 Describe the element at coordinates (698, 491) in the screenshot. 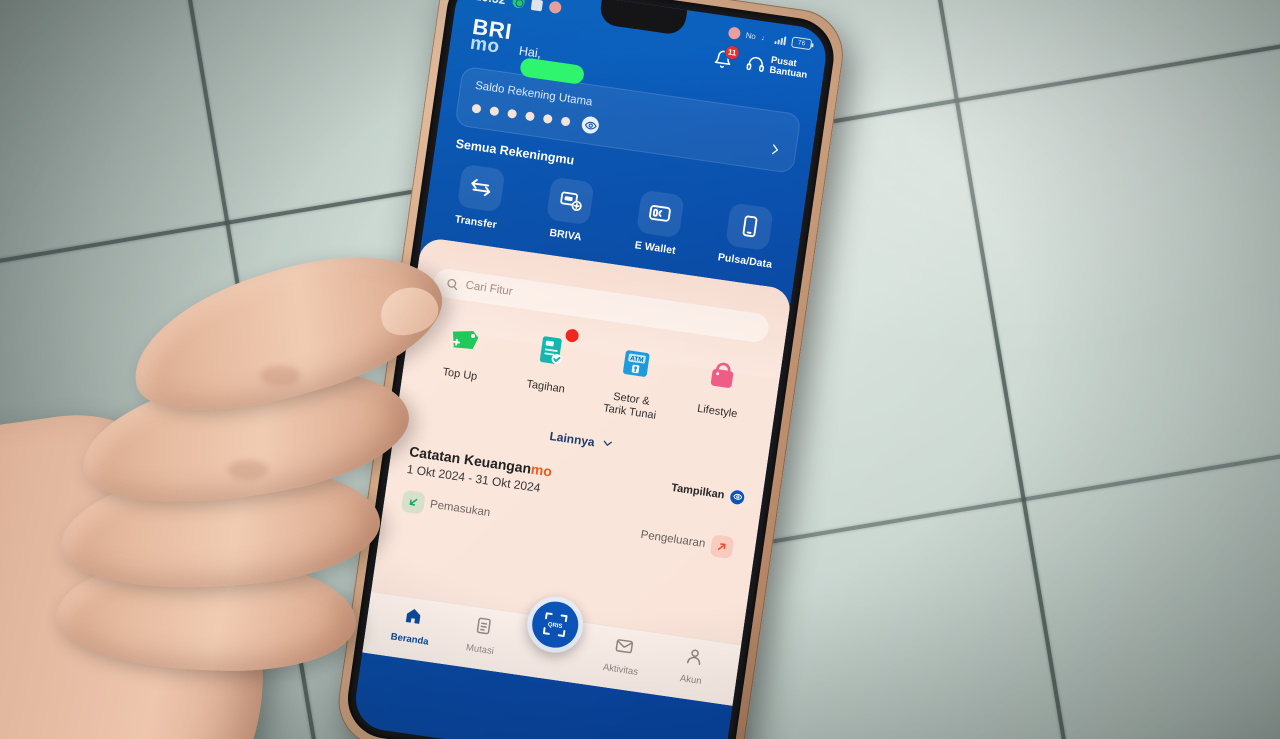

I see `show-amounts-label: Tampilkan` at that location.